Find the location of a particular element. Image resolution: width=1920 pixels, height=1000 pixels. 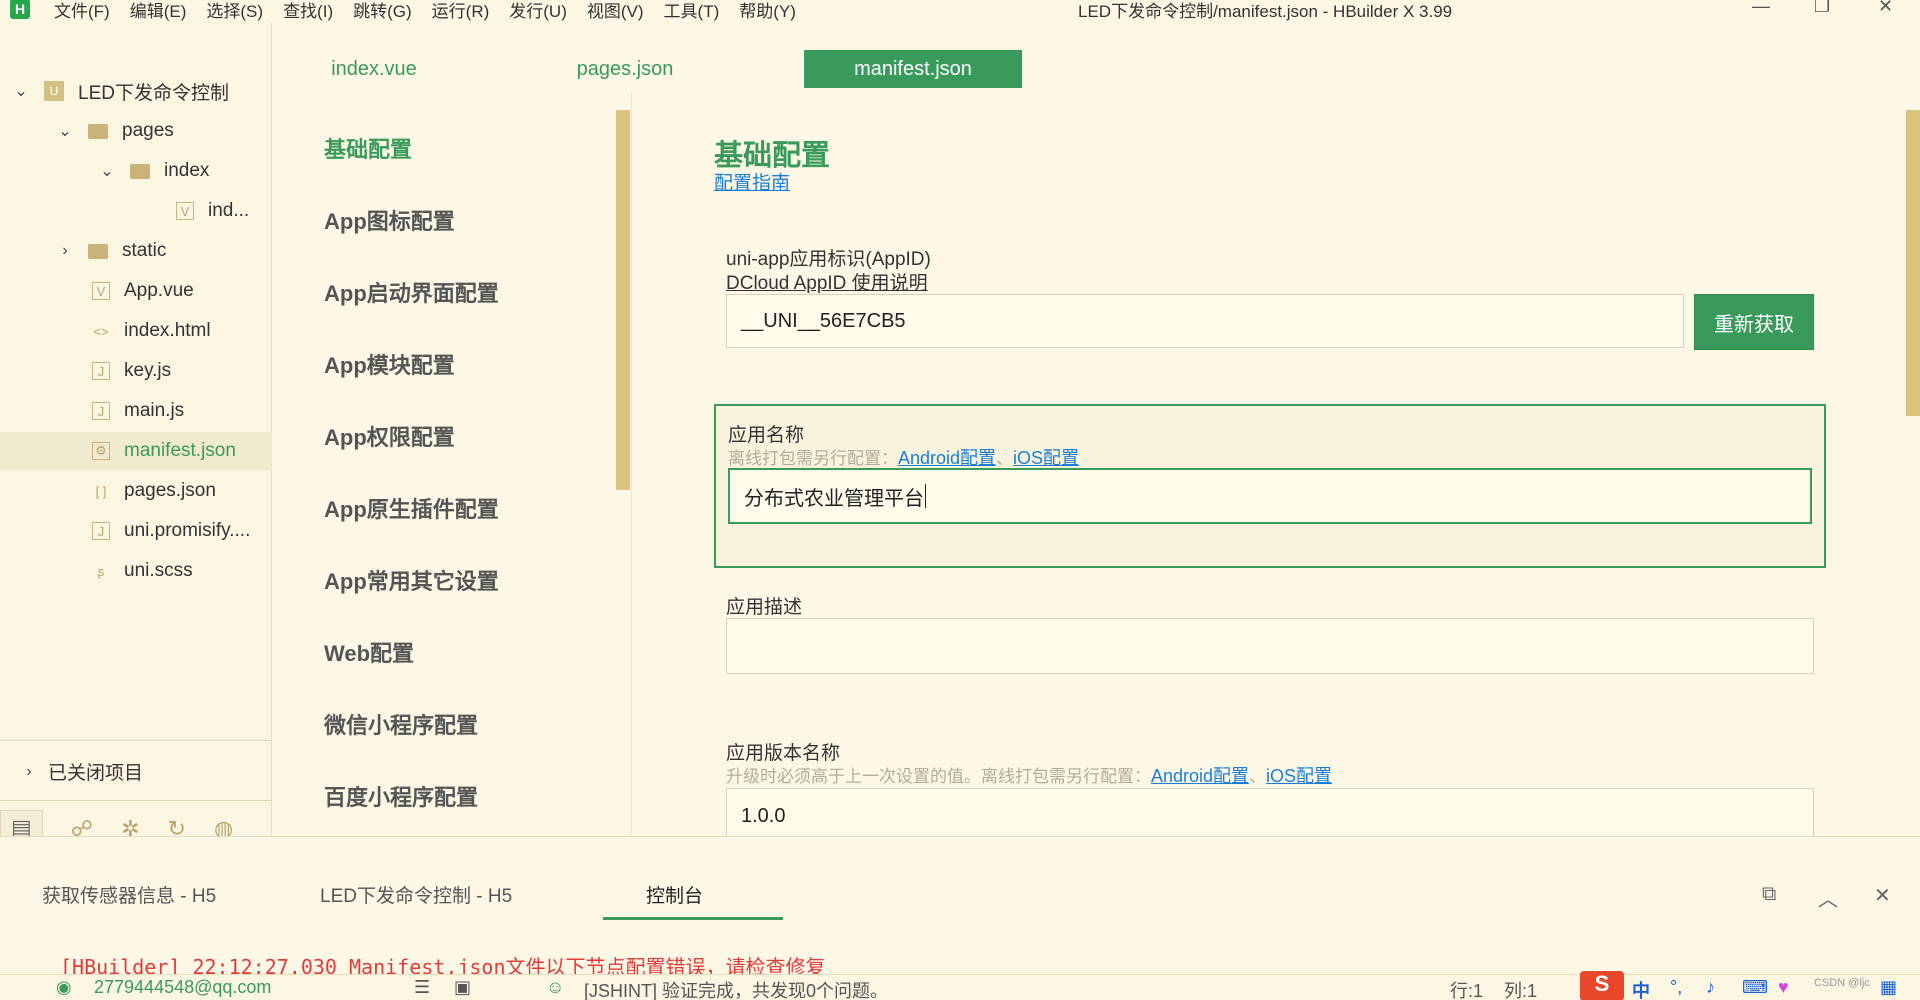

console-tab-console: 控制台 is located at coordinates (674, 894).